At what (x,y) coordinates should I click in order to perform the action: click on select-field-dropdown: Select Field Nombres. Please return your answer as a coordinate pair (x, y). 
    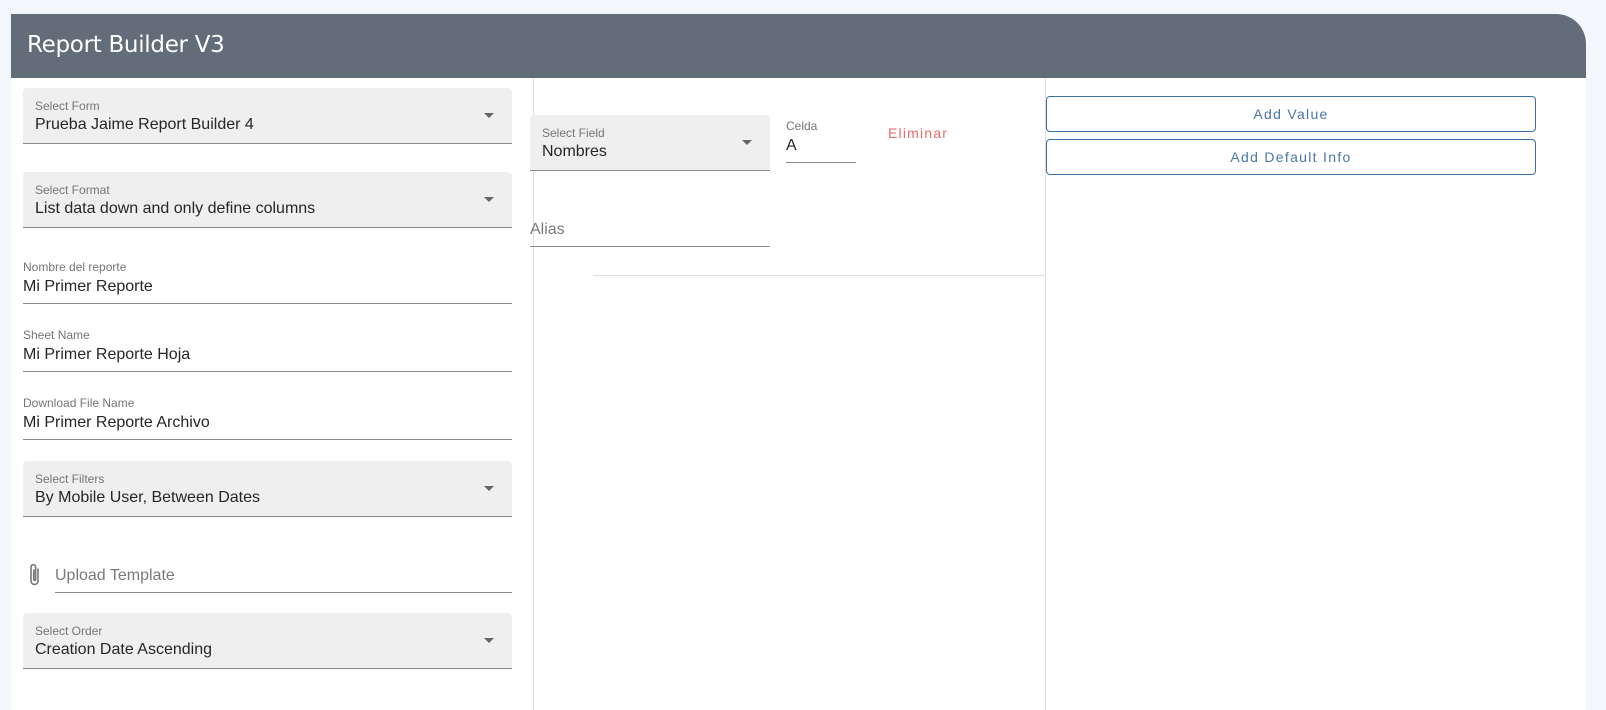
    Looking at the image, I should click on (650, 143).